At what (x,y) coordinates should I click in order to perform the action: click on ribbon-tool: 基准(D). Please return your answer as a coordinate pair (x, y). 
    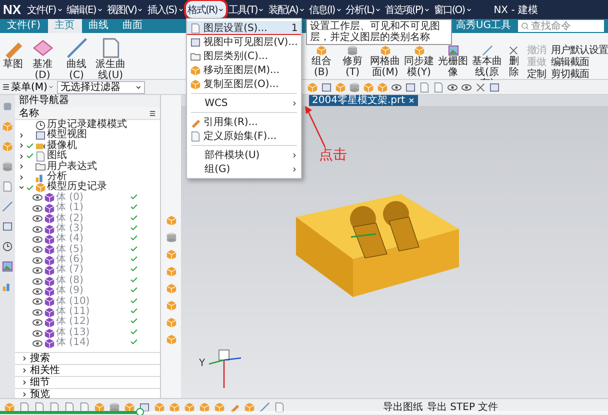
    Looking at the image, I should click on (42, 58).